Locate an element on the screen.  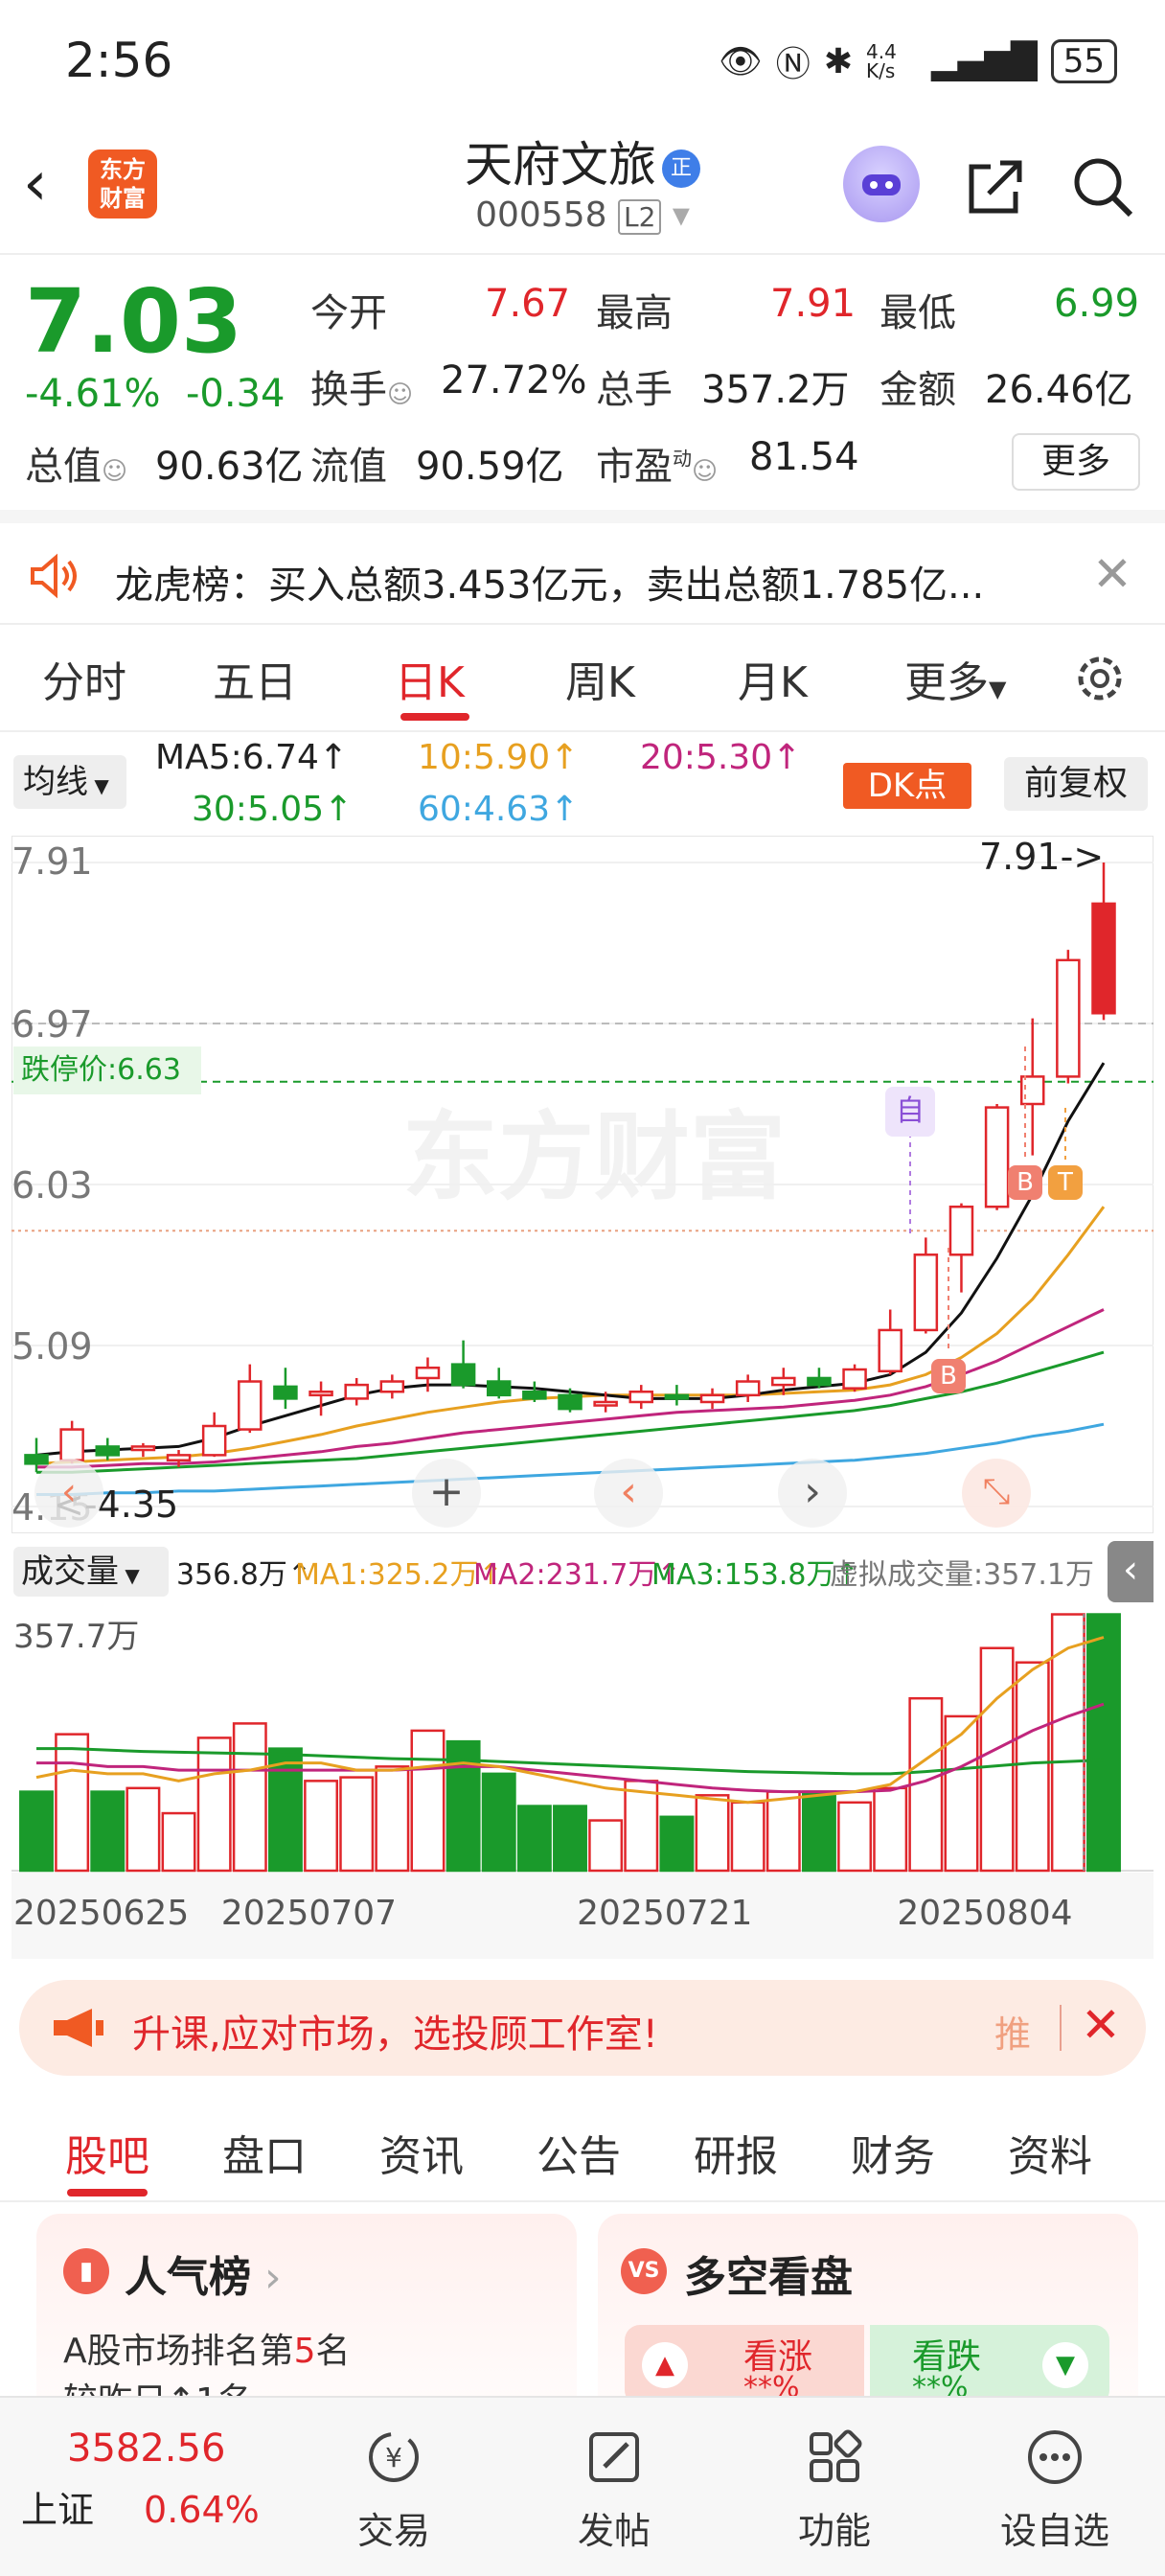
candle is located at coordinates (997, 1157).